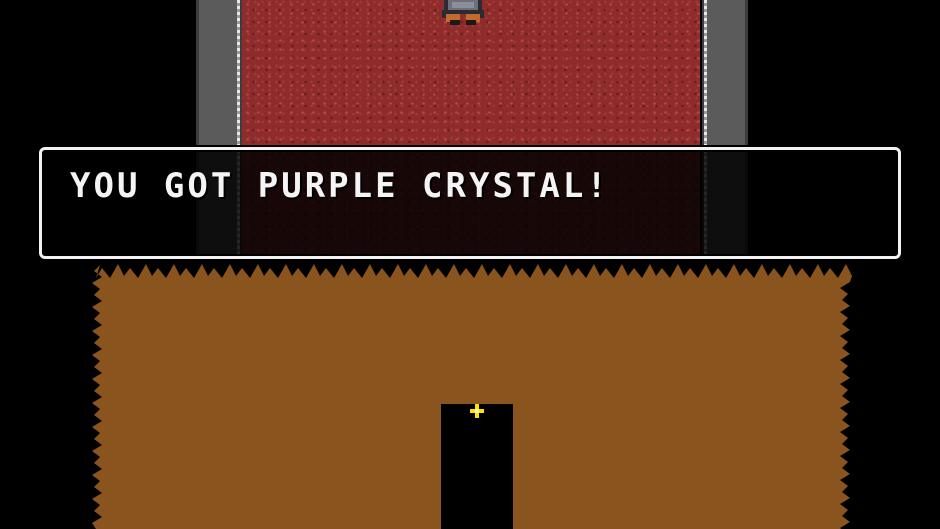  I want to click on sparkle-icon, so click(477, 411).